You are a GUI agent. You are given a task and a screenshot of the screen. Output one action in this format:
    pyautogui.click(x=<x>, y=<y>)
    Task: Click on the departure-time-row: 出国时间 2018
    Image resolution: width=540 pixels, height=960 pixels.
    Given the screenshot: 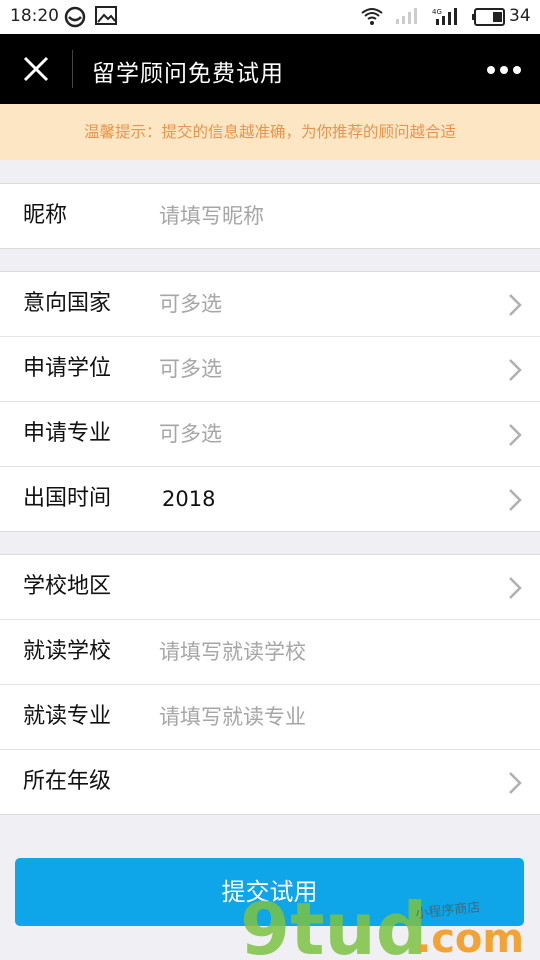 What is the action you would take?
    pyautogui.click(x=270, y=499)
    